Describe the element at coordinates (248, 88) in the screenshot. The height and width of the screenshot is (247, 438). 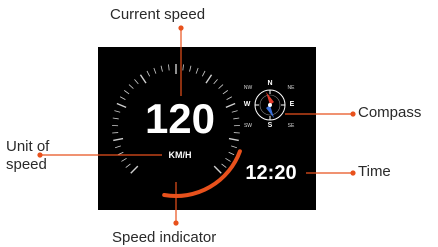
I see `compass-northwest-label: NW` at that location.